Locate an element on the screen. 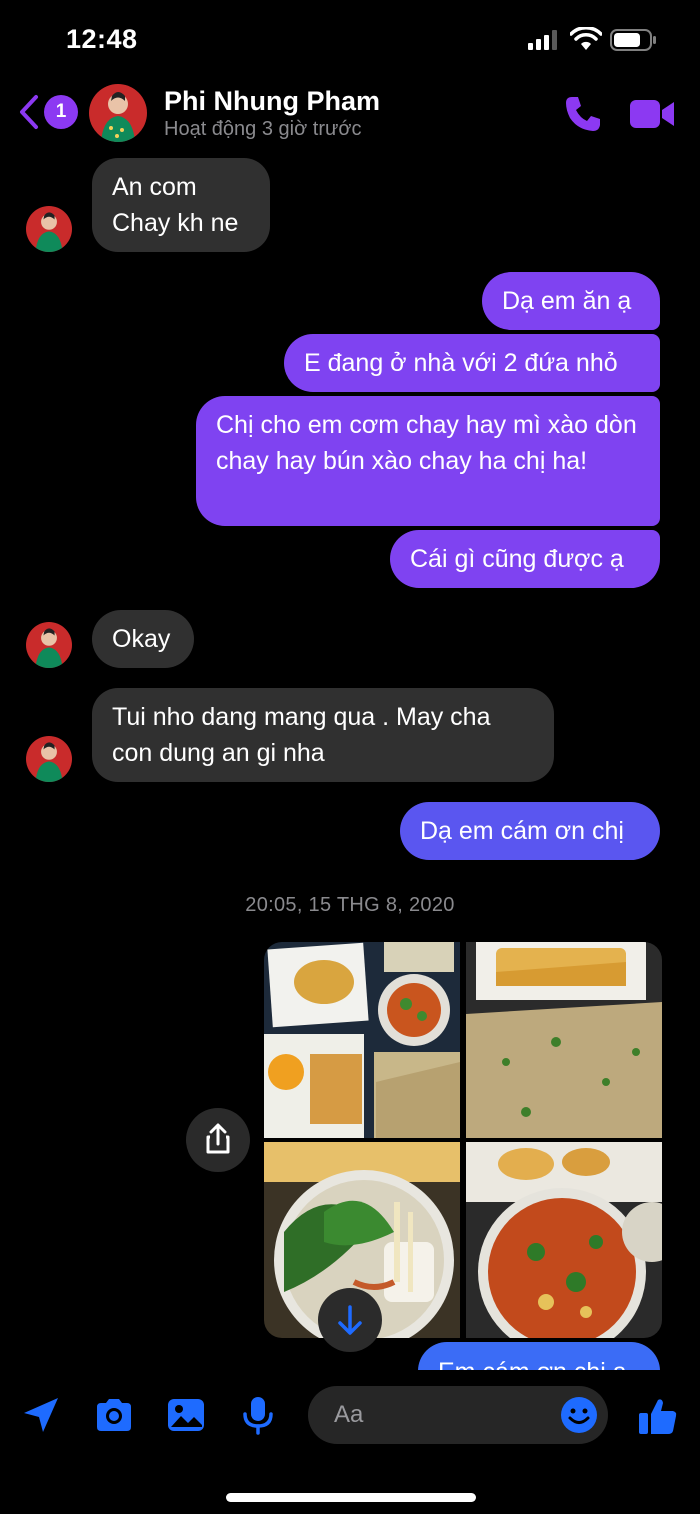 The width and height of the screenshot is (700, 1514). incoming-message: An com Chay kh ne is located at coordinates (181, 205).